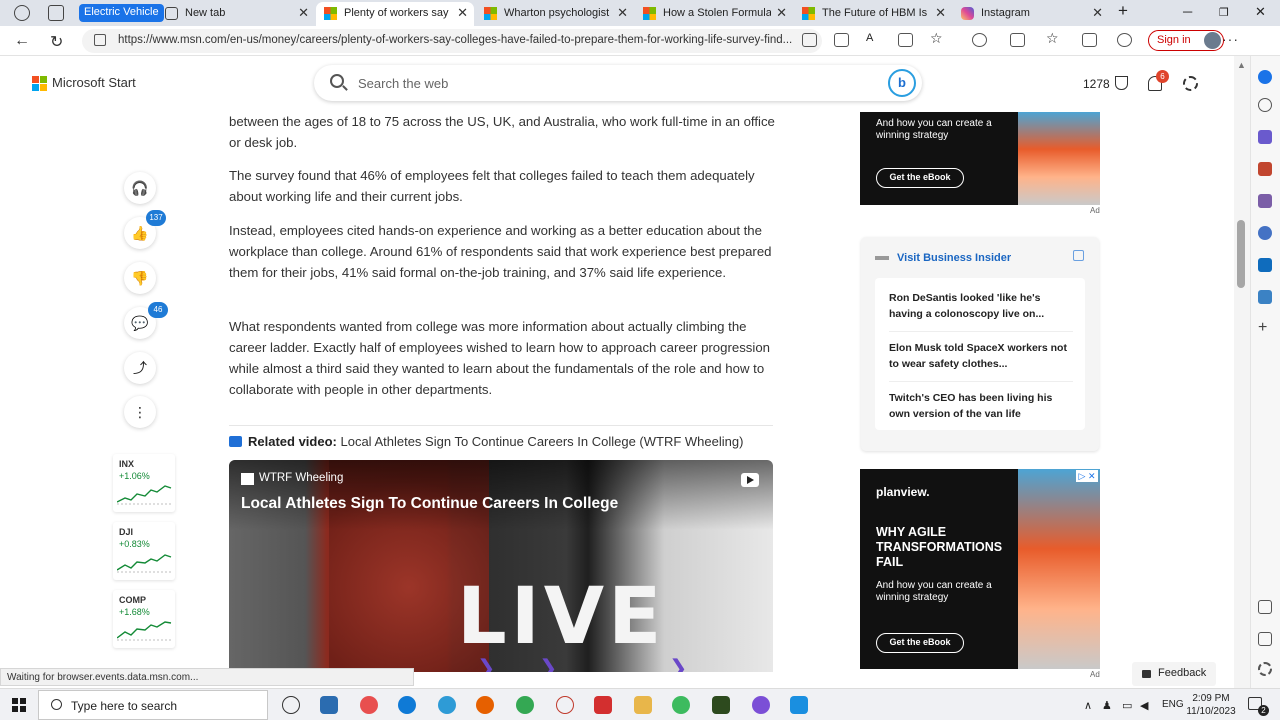  What do you see at coordinates (140, 412) in the screenshot?
I see `more-actions-button: ⋮` at bounding box center [140, 412].